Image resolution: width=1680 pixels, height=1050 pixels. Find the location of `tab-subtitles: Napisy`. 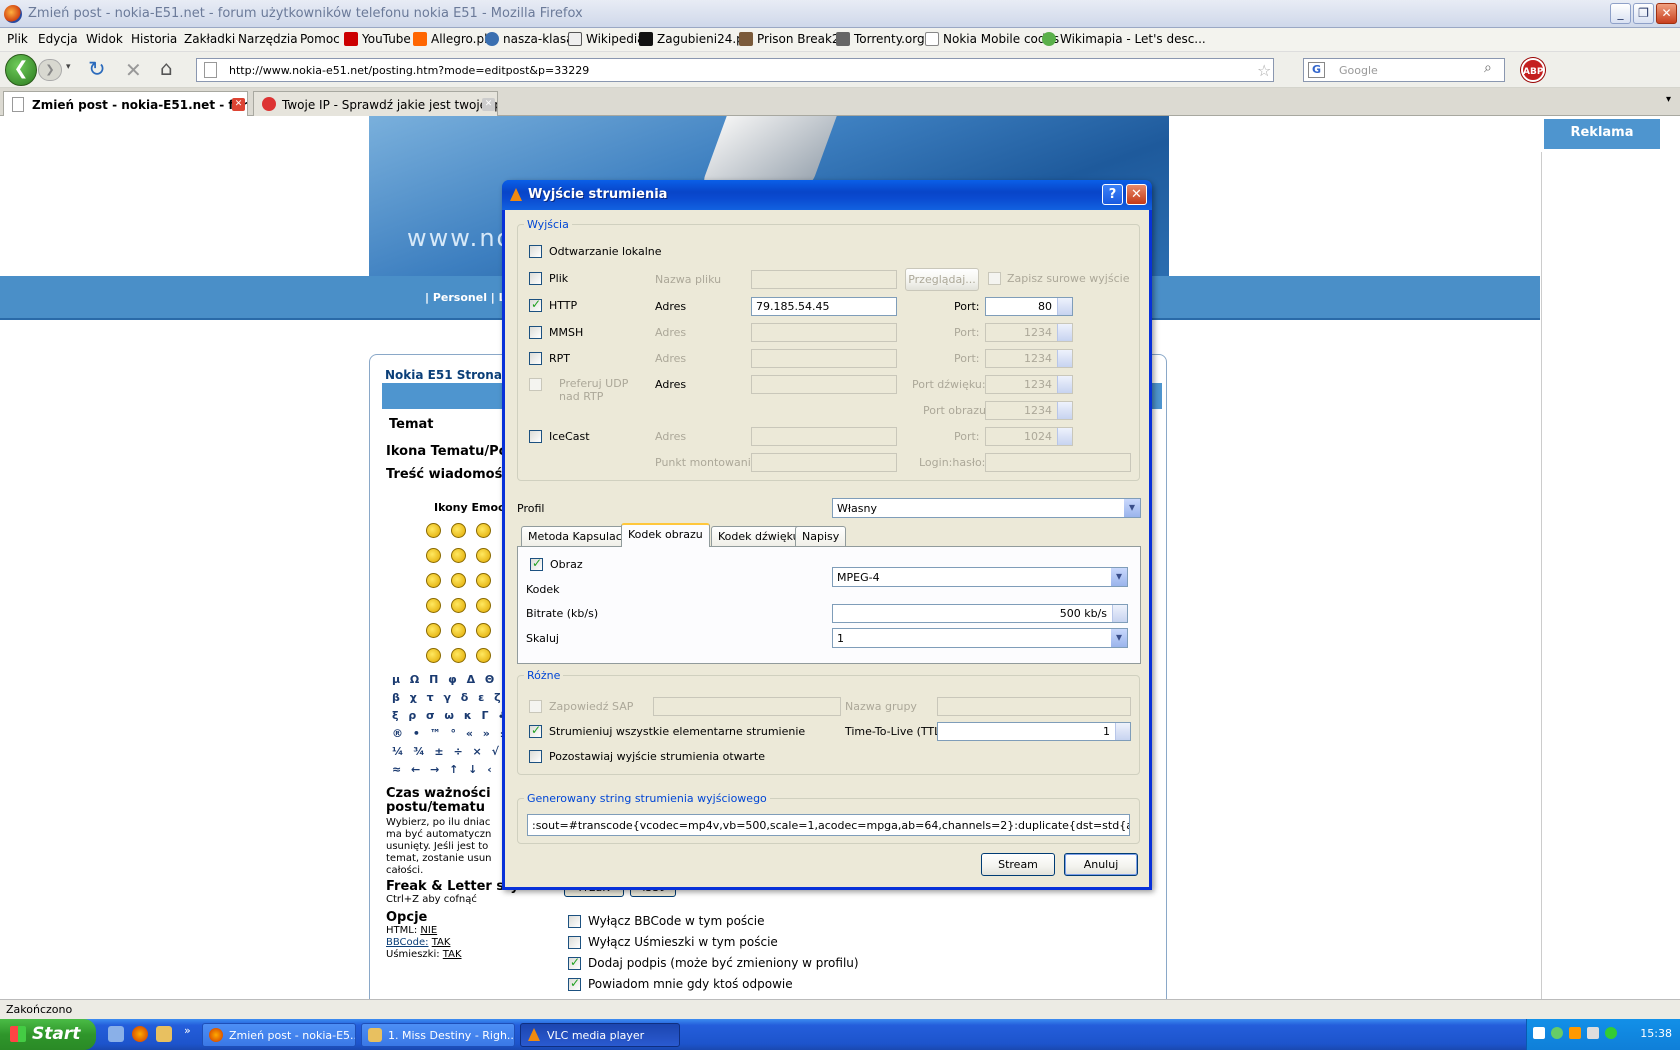

tab-subtitles: Napisy is located at coordinates (821, 536).